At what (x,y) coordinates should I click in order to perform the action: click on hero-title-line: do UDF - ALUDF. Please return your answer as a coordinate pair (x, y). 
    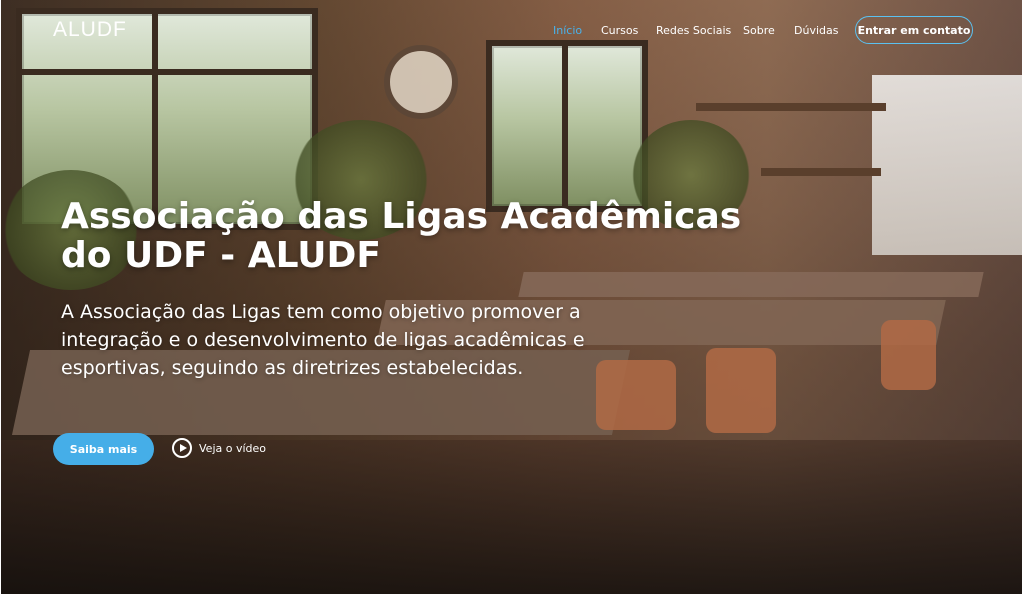
    Looking at the image, I should click on (221, 255).